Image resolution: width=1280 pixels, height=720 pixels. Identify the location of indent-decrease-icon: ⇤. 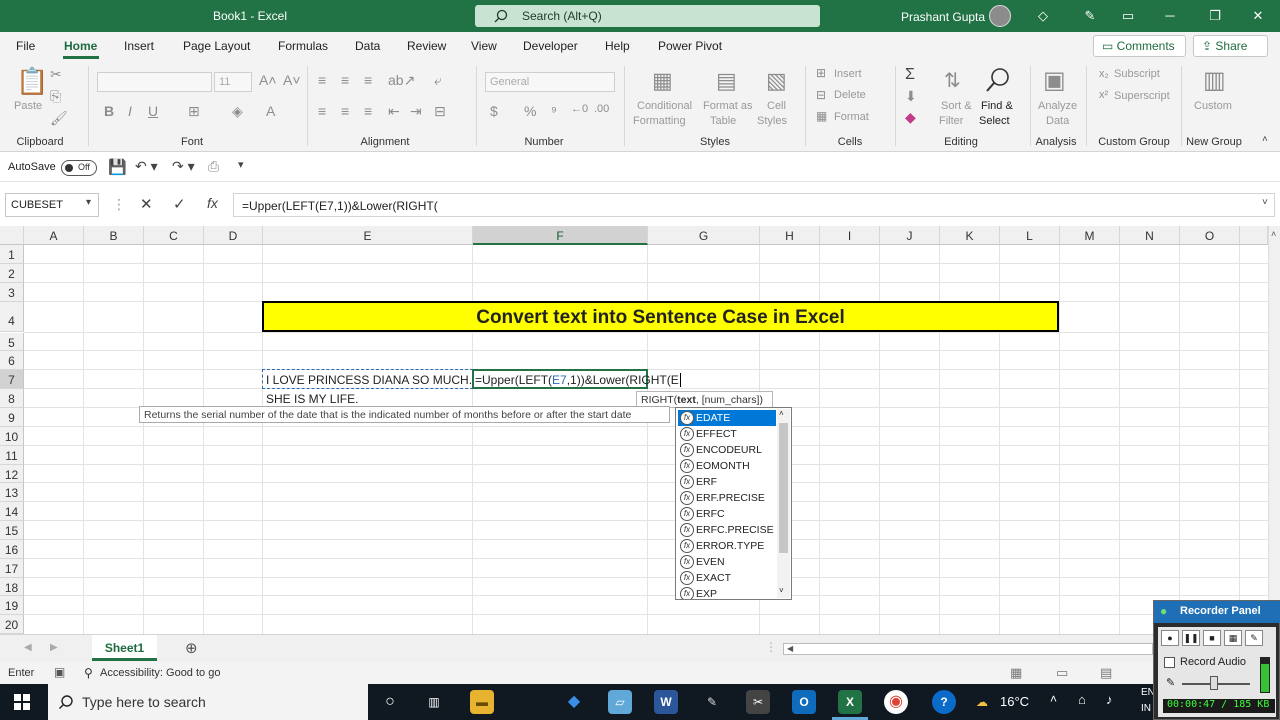
(394, 111).